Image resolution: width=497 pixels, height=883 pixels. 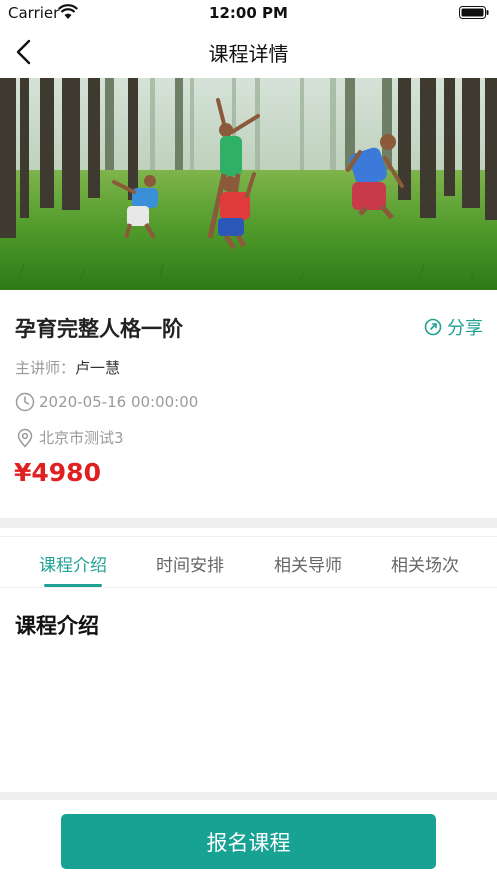 I want to click on tab-related-sessions: 相关场次, so click(x=425, y=563).